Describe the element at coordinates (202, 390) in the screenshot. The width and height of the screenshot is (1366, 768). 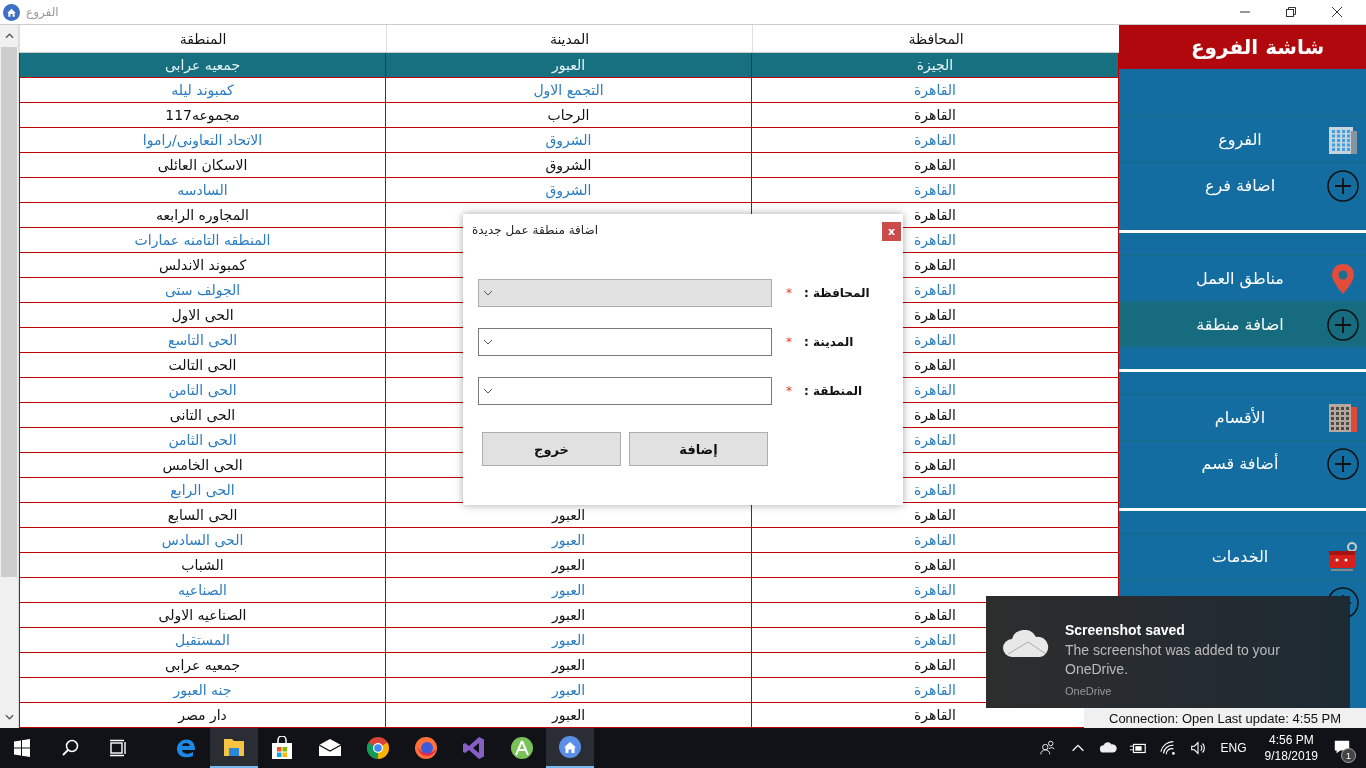
I see `table-cell: الحى التامن` at that location.